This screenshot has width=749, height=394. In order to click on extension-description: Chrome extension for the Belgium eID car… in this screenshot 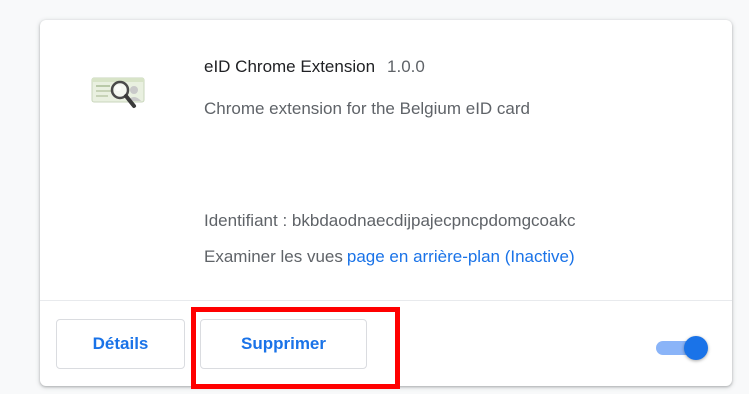, I will do `click(367, 108)`.